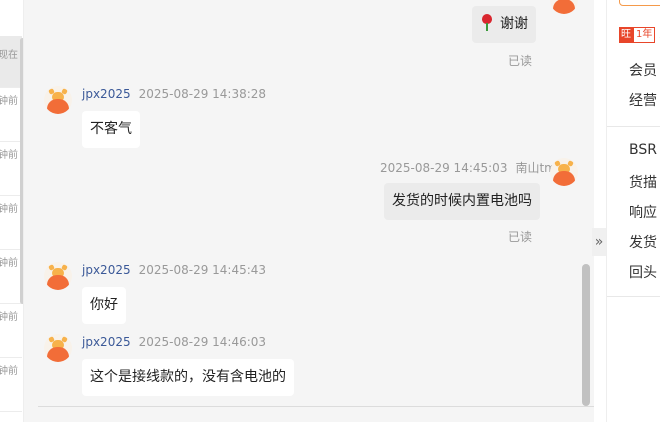 The width and height of the screenshot is (660, 422). I want to click on incoming-message-bubble: 这个是接线款的，没有含电池的, so click(188, 377).